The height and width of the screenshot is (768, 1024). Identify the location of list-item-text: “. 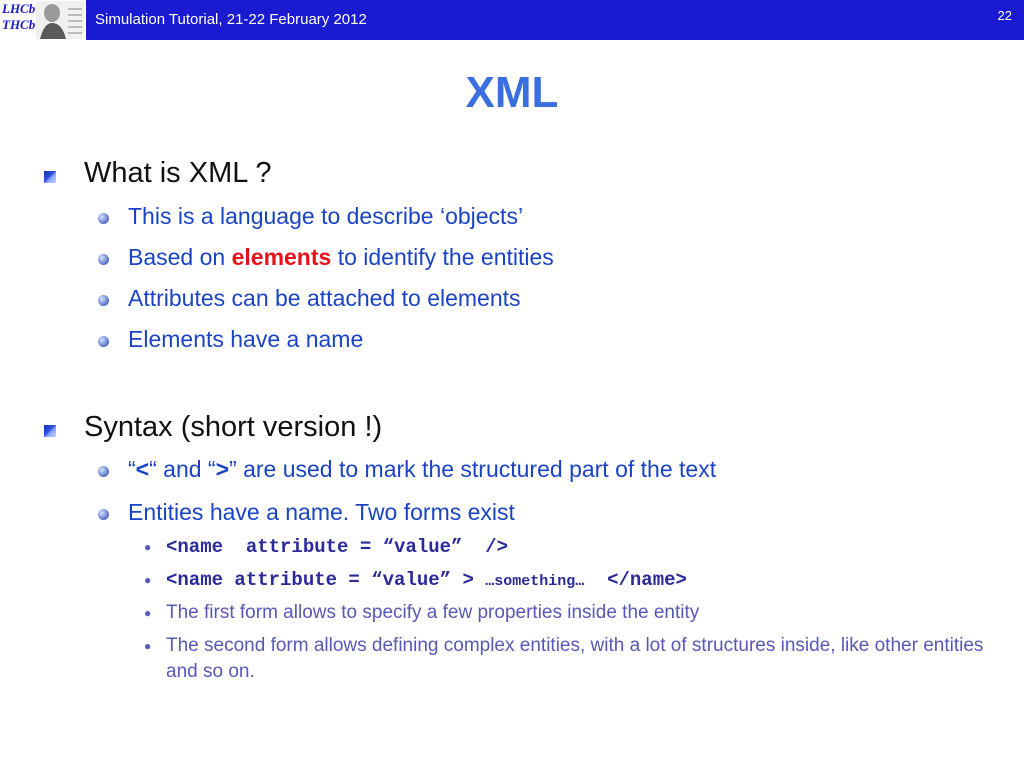
(132, 469).